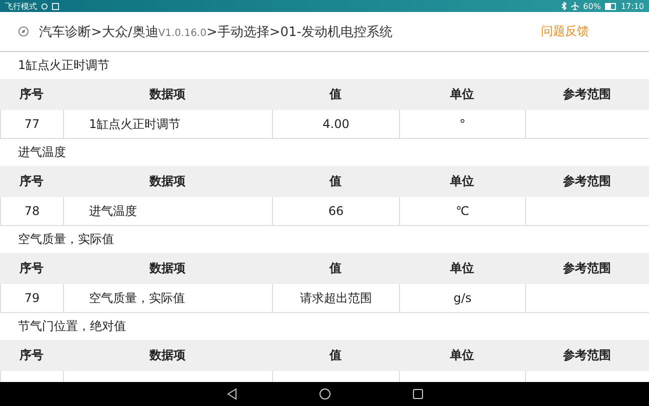 The width and height of the screenshot is (649, 406). Describe the element at coordinates (575, 6) in the screenshot. I see `airplane-icon` at that location.